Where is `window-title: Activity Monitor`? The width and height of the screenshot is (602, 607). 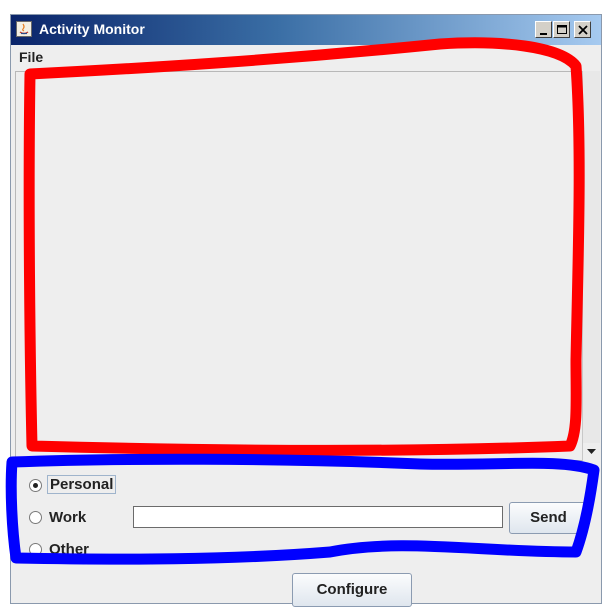 window-title: Activity Monitor is located at coordinates (92, 29).